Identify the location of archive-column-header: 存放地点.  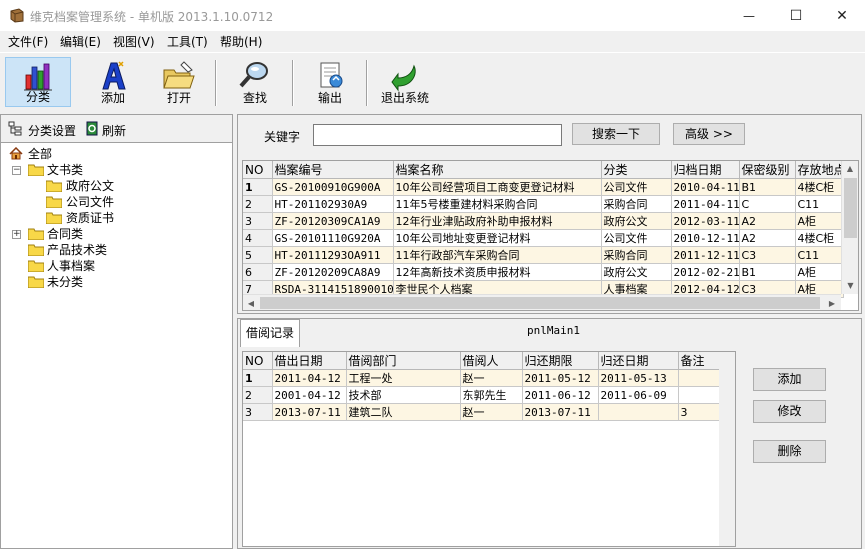
(819, 170).